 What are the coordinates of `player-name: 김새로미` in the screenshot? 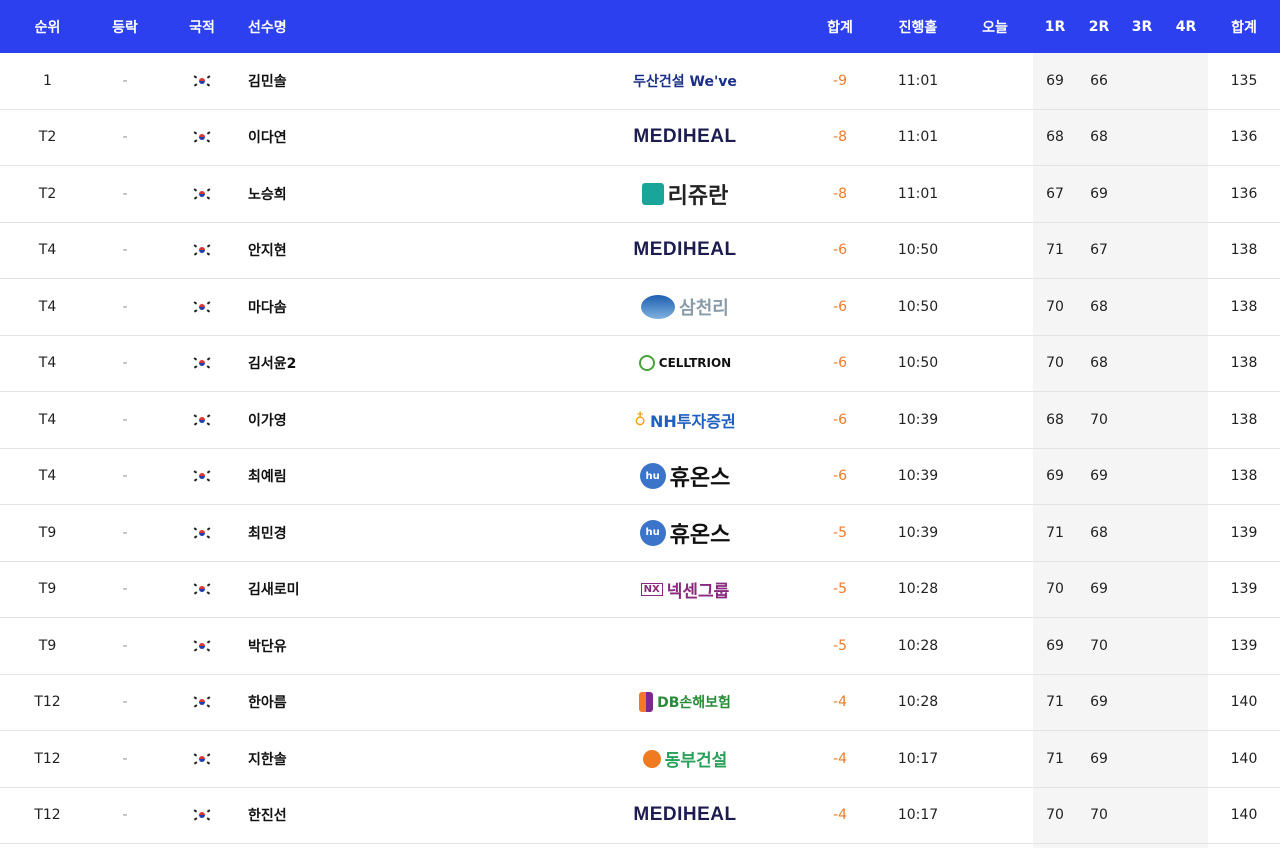 It's located at (398, 590).